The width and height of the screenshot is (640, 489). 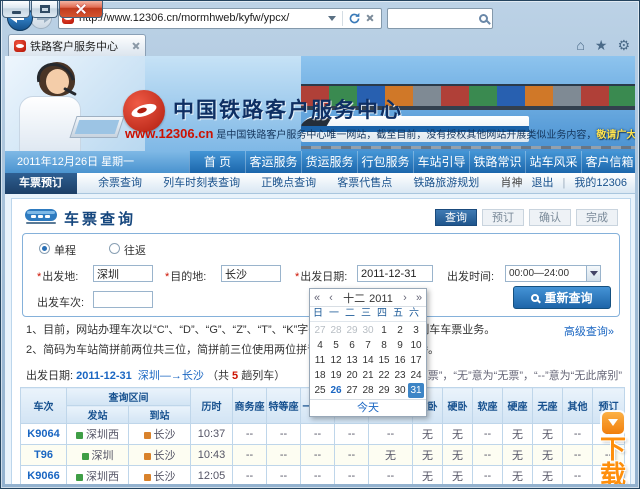 What do you see at coordinates (336, 375) in the screenshot?
I see `calendar-day: 19` at bounding box center [336, 375].